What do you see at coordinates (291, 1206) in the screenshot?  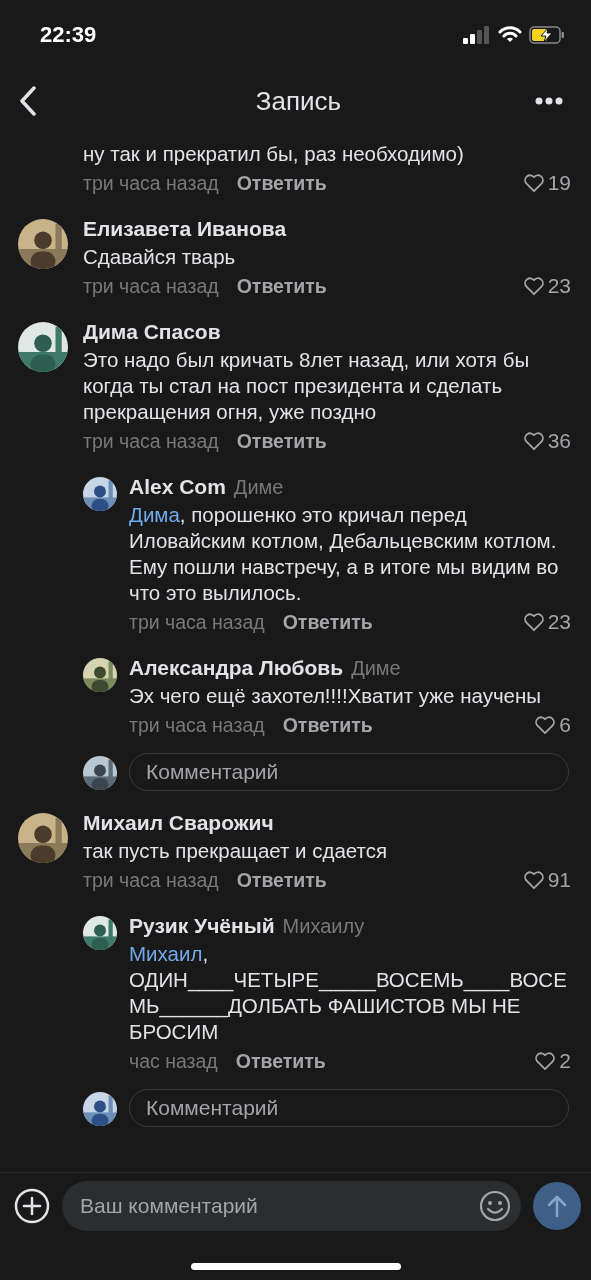 I see `comment-input: Ваш комментарий` at bounding box center [291, 1206].